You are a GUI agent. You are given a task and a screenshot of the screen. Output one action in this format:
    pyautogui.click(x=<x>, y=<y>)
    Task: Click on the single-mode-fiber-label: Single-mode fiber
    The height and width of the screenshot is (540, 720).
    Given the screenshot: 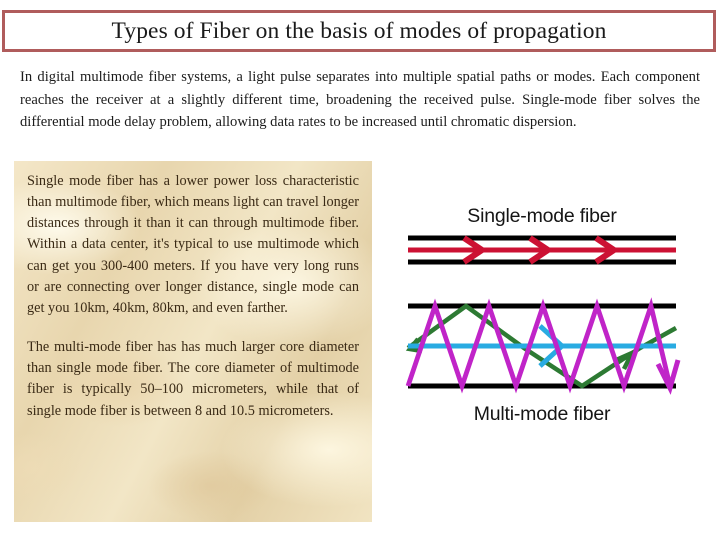 What is the action you would take?
    pyautogui.click(x=542, y=216)
    